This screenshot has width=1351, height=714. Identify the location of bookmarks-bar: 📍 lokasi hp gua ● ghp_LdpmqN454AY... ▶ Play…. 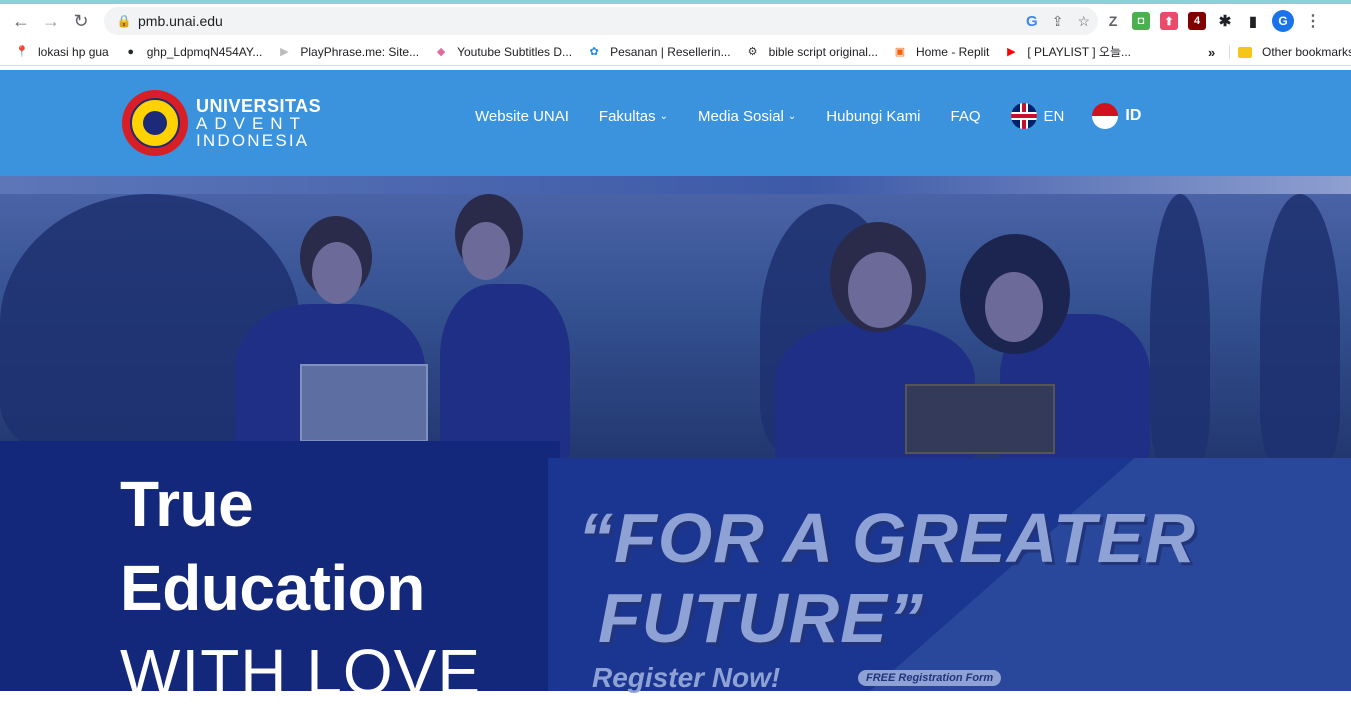
(675, 52).